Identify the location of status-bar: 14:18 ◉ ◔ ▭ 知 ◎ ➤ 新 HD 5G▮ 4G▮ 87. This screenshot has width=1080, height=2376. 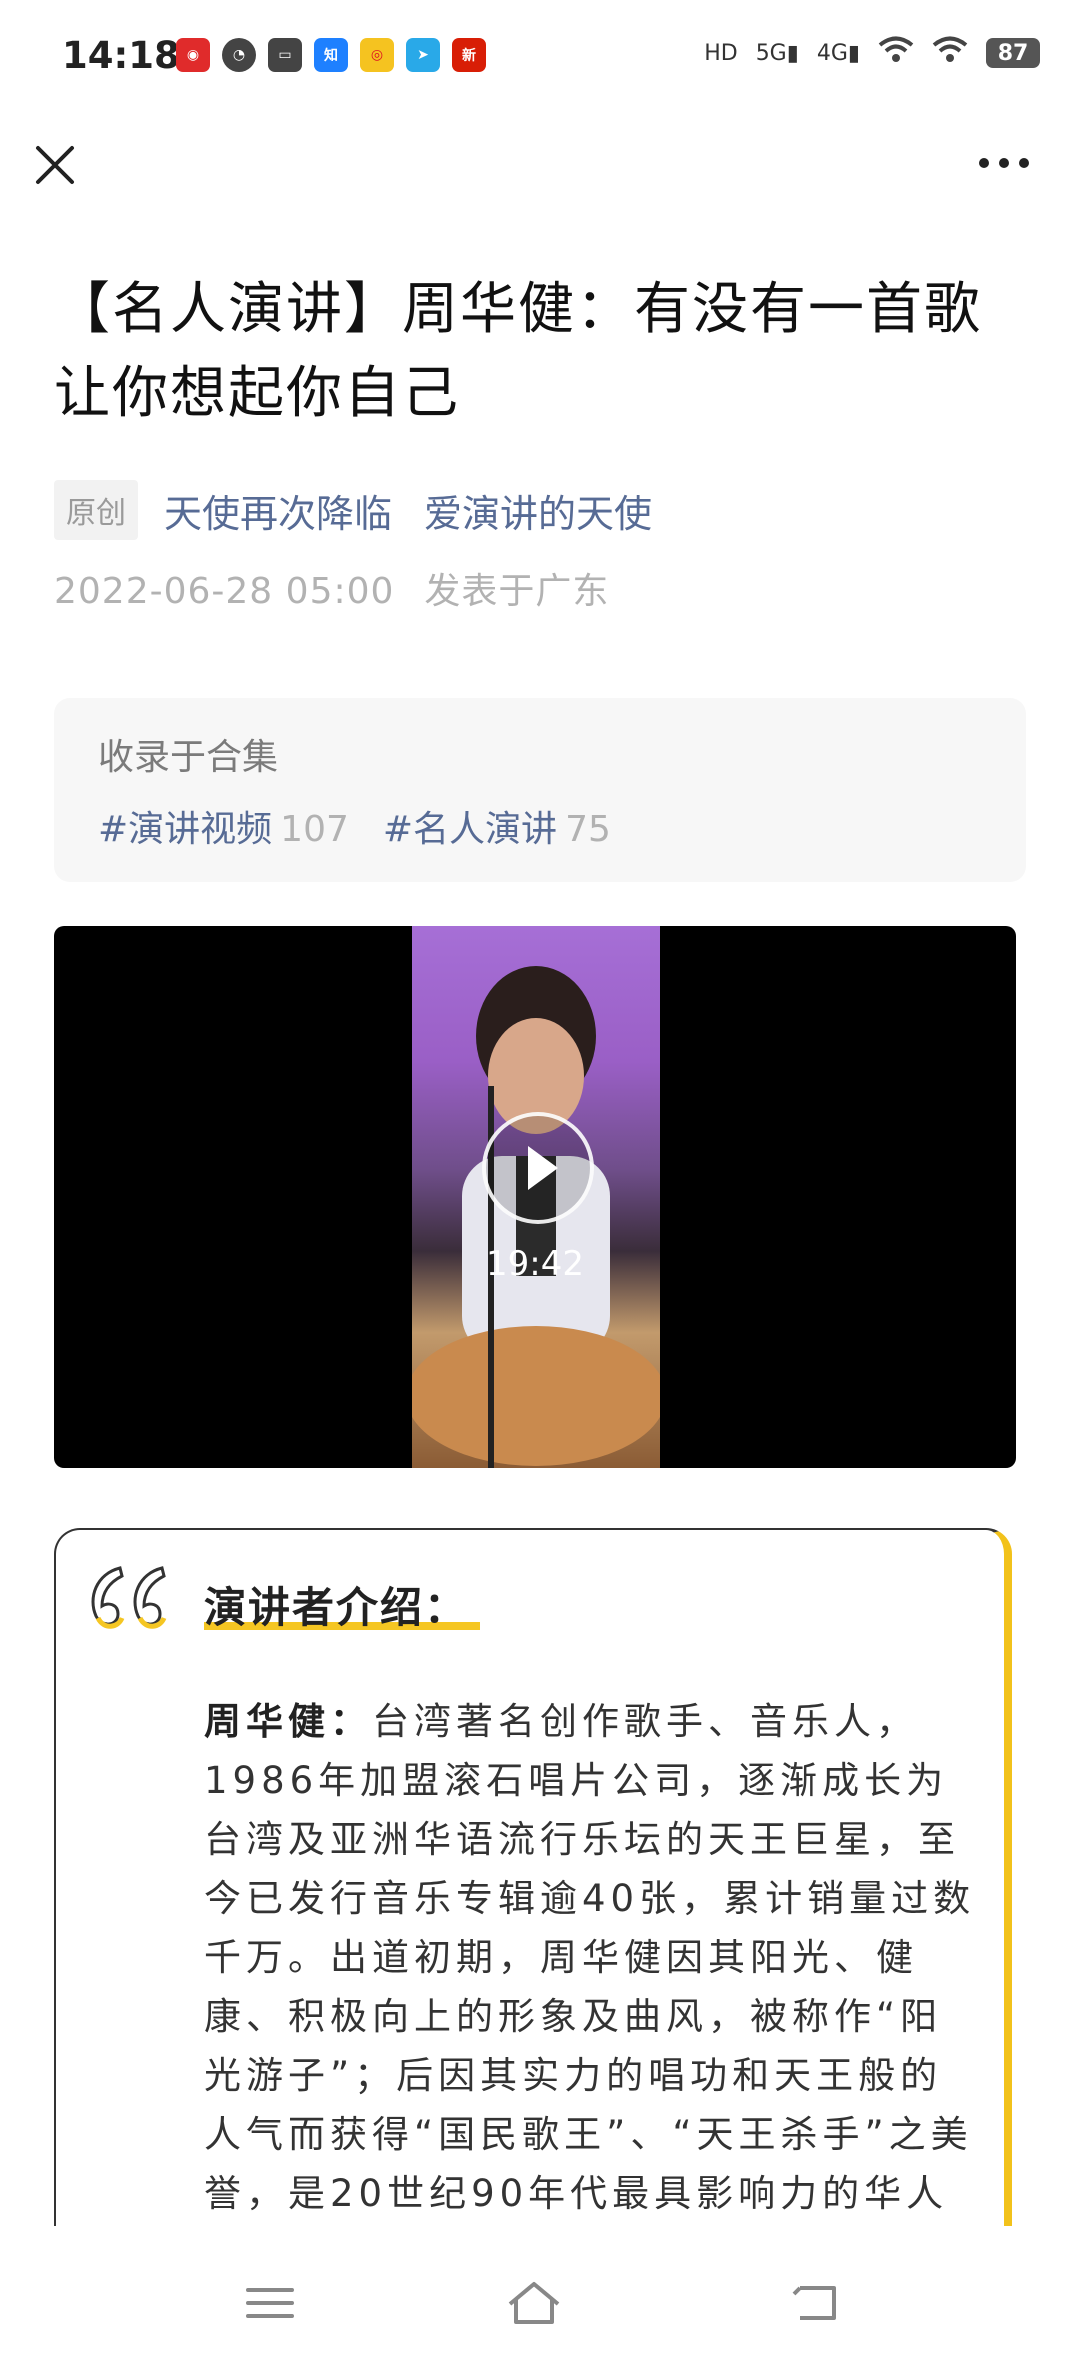
(540, 60).